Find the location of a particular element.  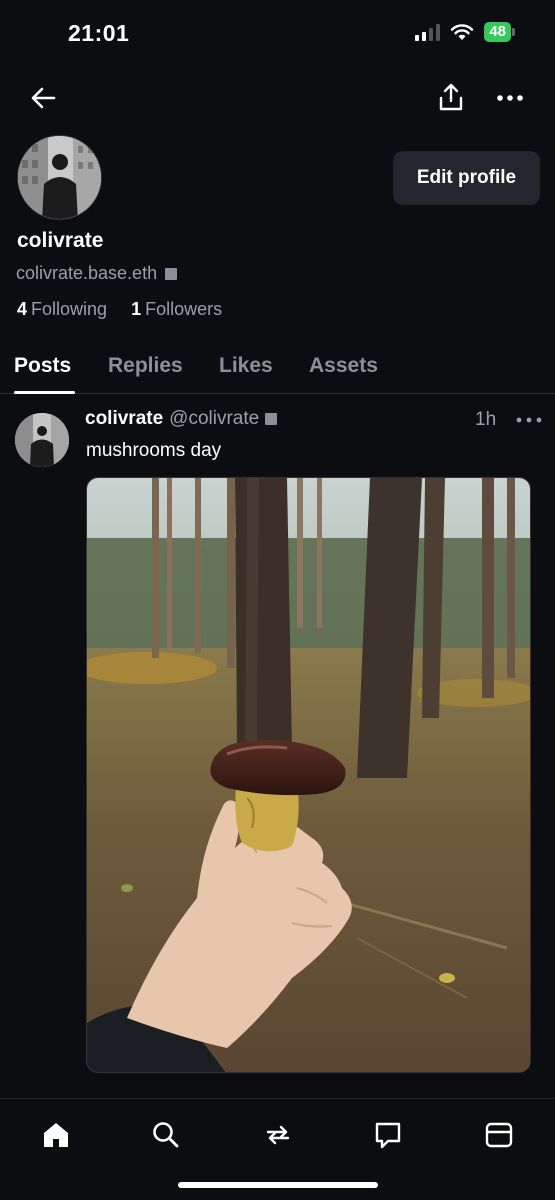

profile-avatar is located at coordinates (59, 177).